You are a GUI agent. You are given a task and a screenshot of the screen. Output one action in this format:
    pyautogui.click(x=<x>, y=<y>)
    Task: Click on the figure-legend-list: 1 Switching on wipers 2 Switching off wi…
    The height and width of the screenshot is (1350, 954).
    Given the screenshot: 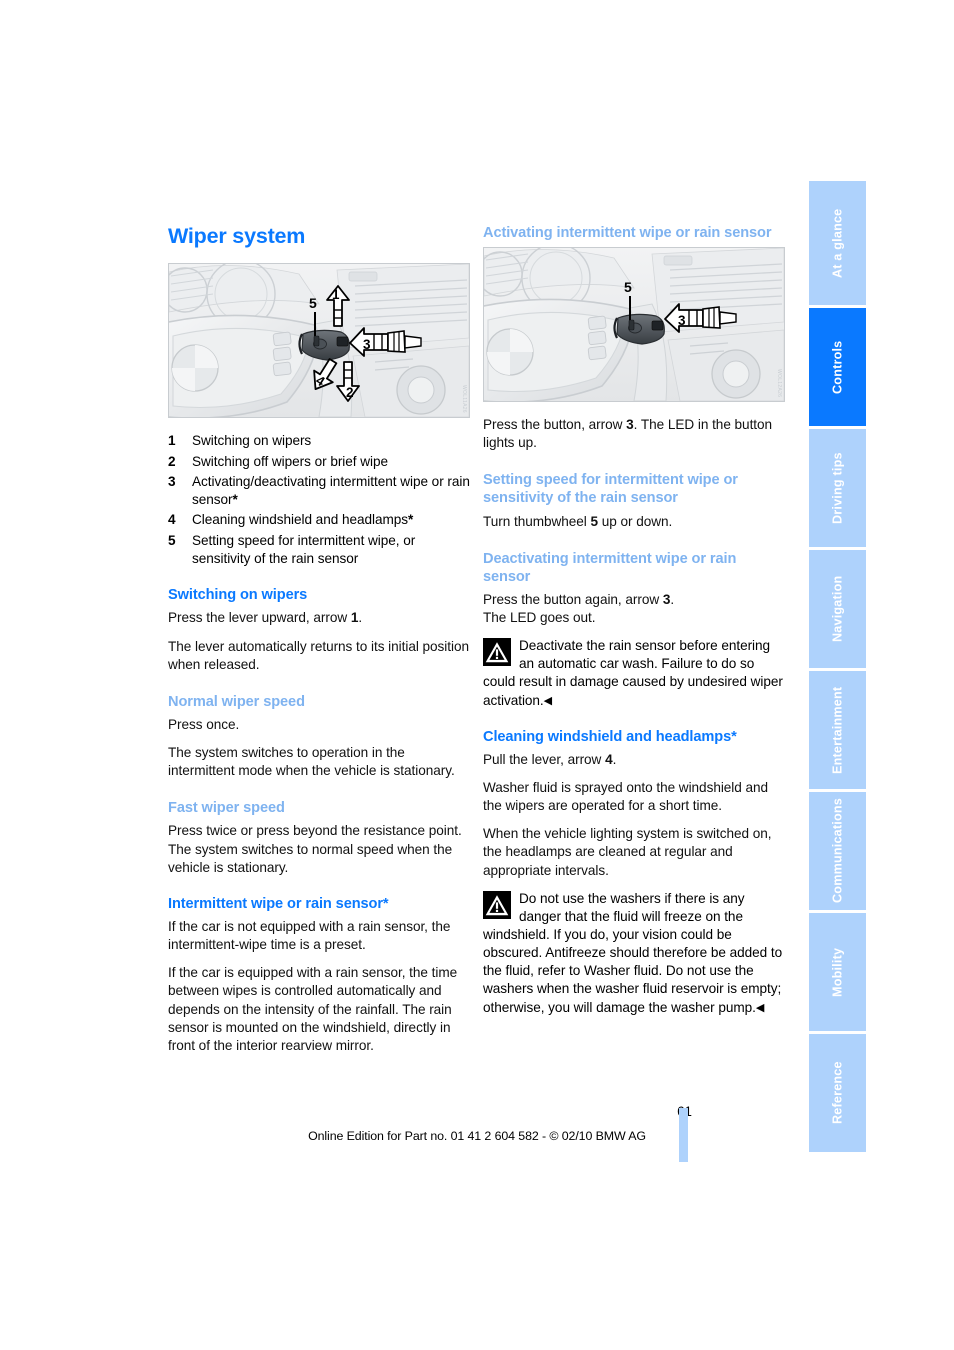 What is the action you would take?
    pyautogui.click(x=319, y=500)
    